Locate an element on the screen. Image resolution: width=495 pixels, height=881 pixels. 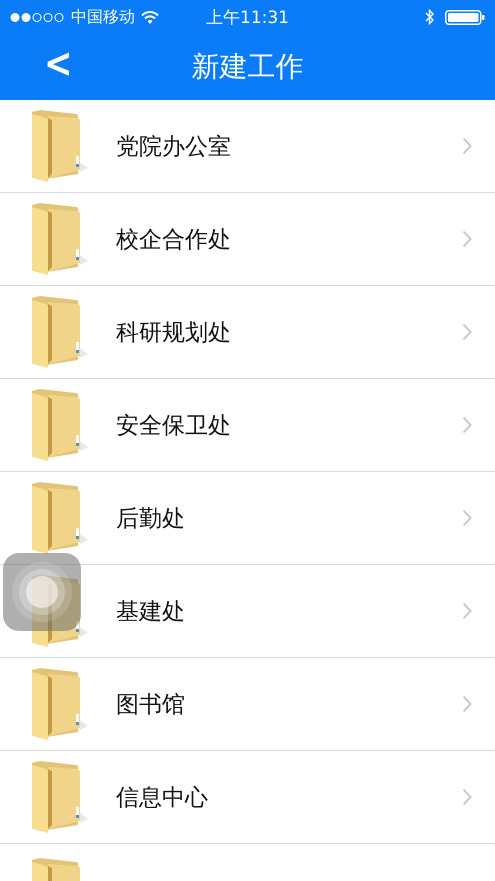
status-time: 上午11:31 is located at coordinates (247, 17).